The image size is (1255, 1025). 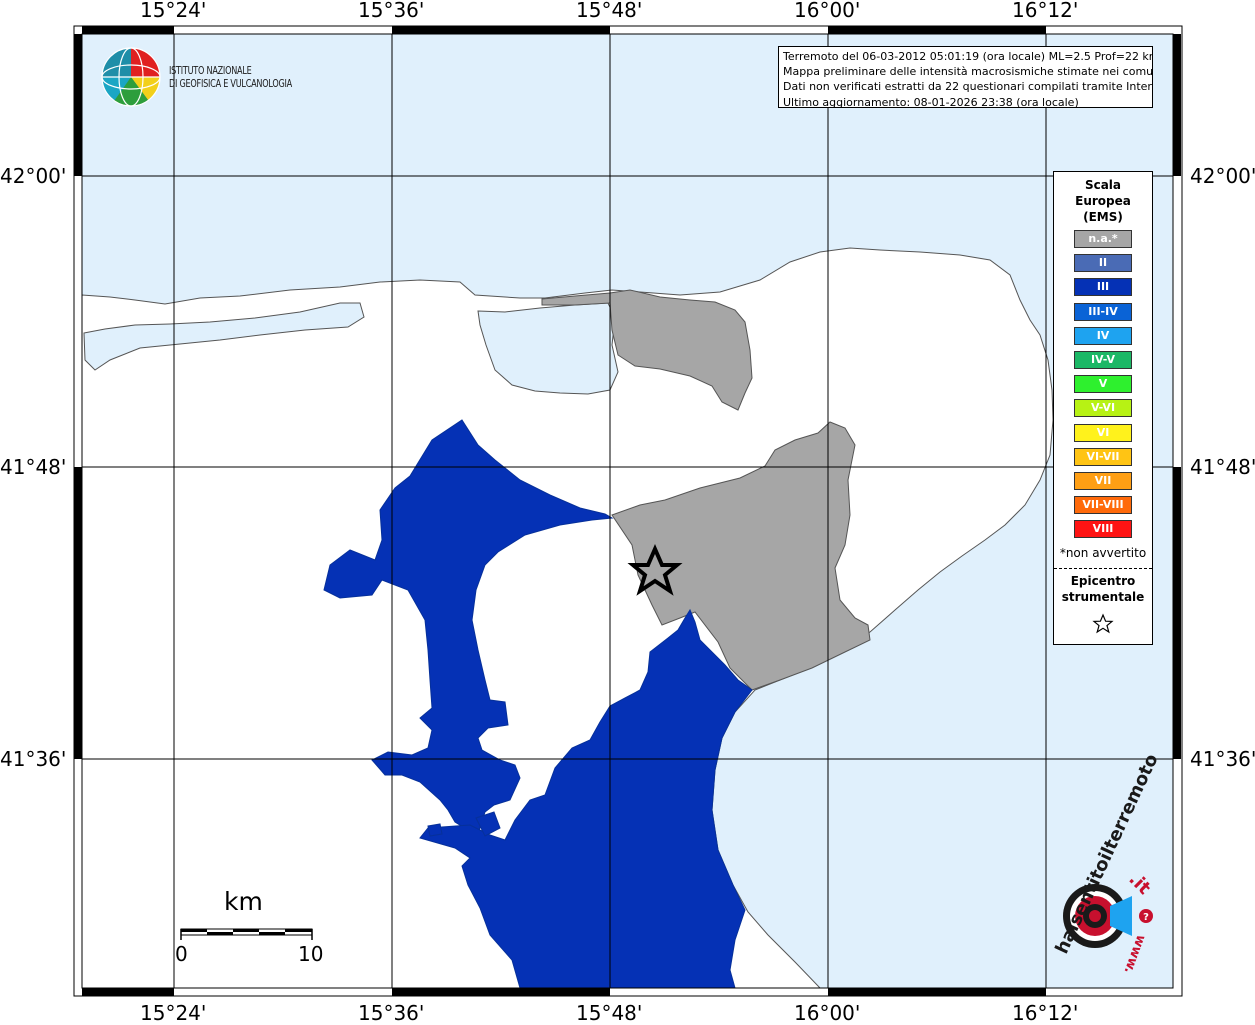 I want to click on legend-swatch-6: IV-V, so click(x=1103, y=360).